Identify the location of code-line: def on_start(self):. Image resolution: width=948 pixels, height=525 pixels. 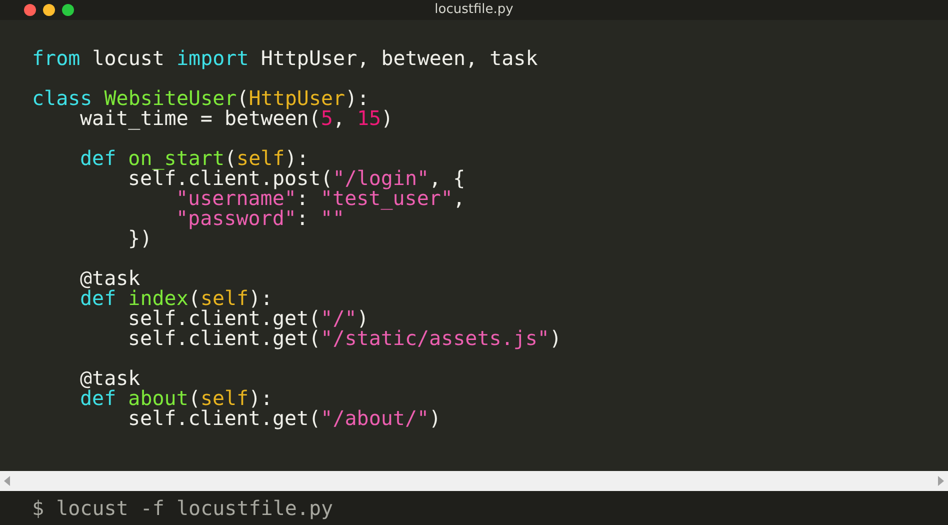
(194, 156).